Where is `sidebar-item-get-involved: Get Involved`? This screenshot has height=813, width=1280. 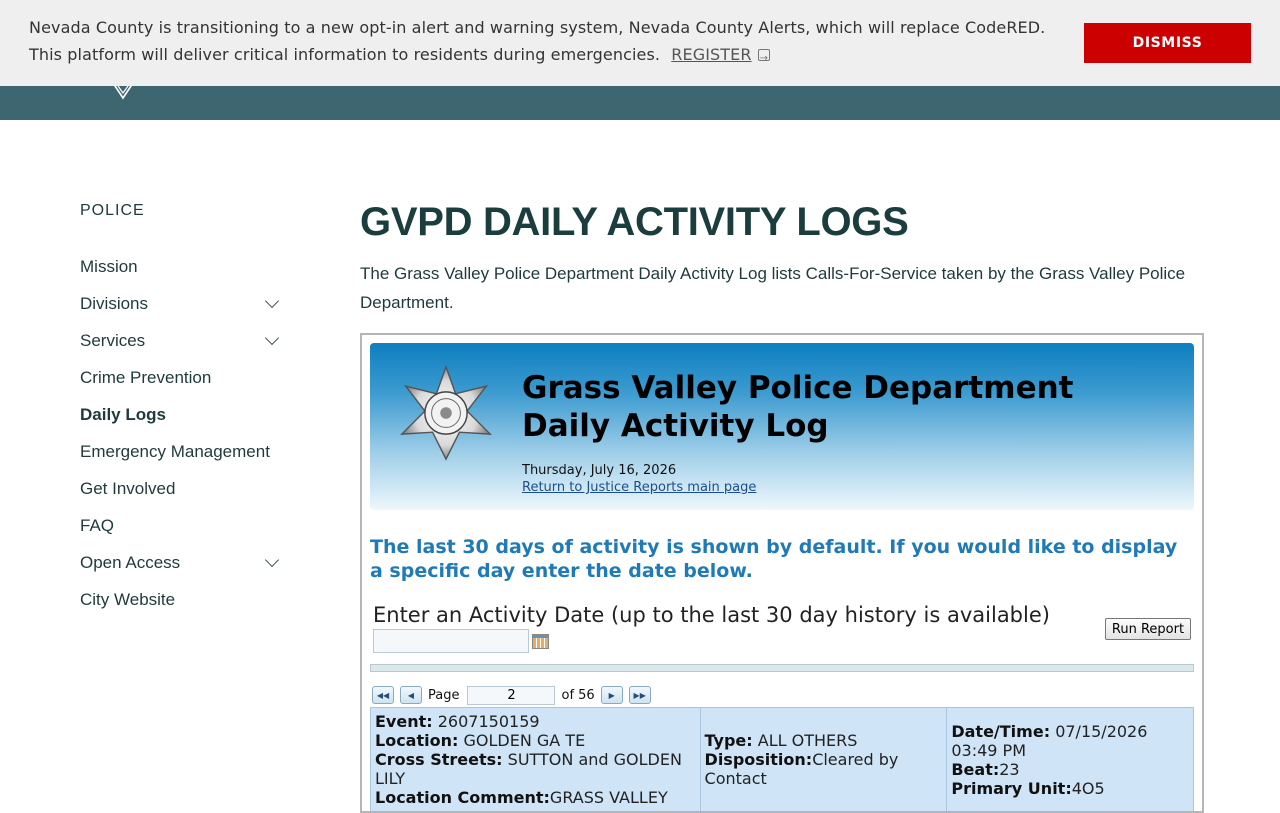
sidebar-item-get-involved: Get Involved is located at coordinates (182, 488).